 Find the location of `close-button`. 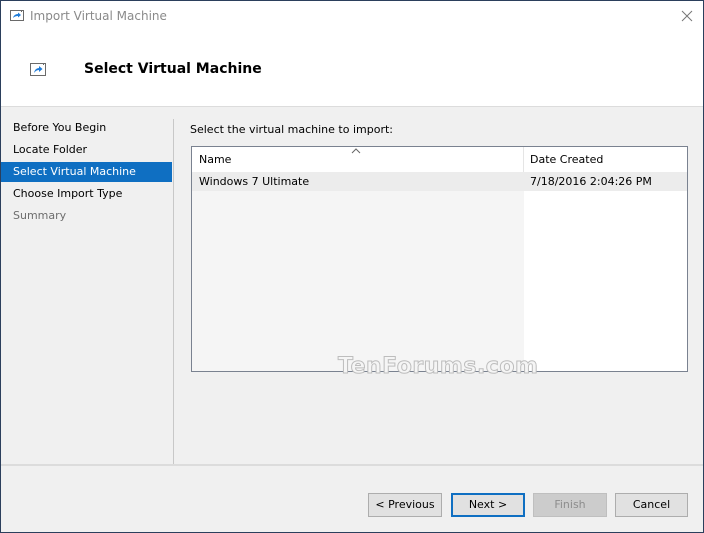

close-button is located at coordinates (687, 16).